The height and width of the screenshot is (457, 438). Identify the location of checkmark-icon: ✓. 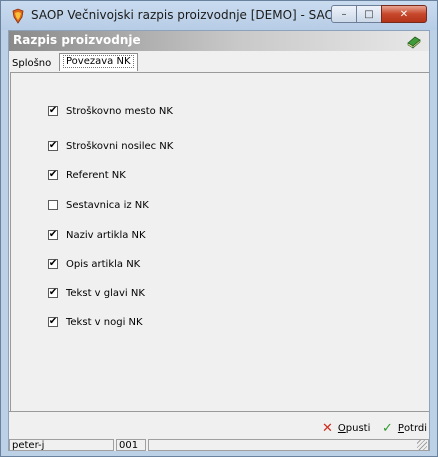
(387, 428).